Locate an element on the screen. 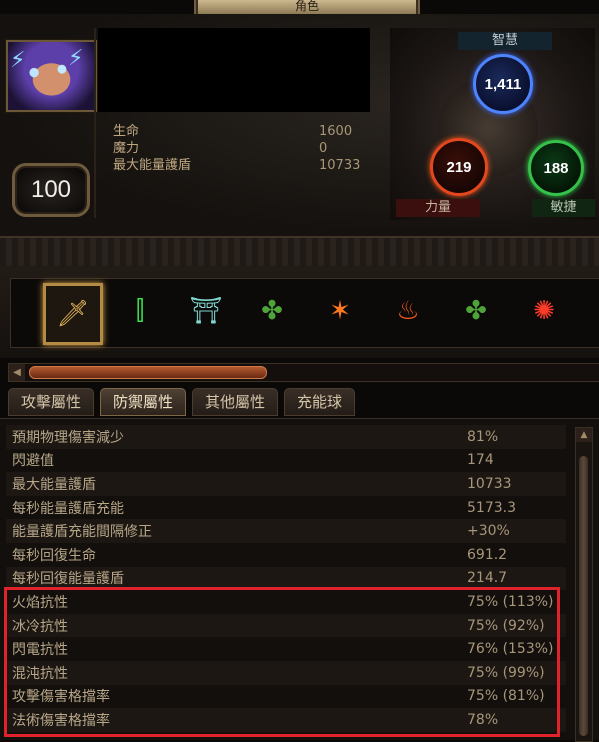 This screenshot has height=742, width=599. stat-row: 火焰抗性 75% (113%) is located at coordinates (286, 602).